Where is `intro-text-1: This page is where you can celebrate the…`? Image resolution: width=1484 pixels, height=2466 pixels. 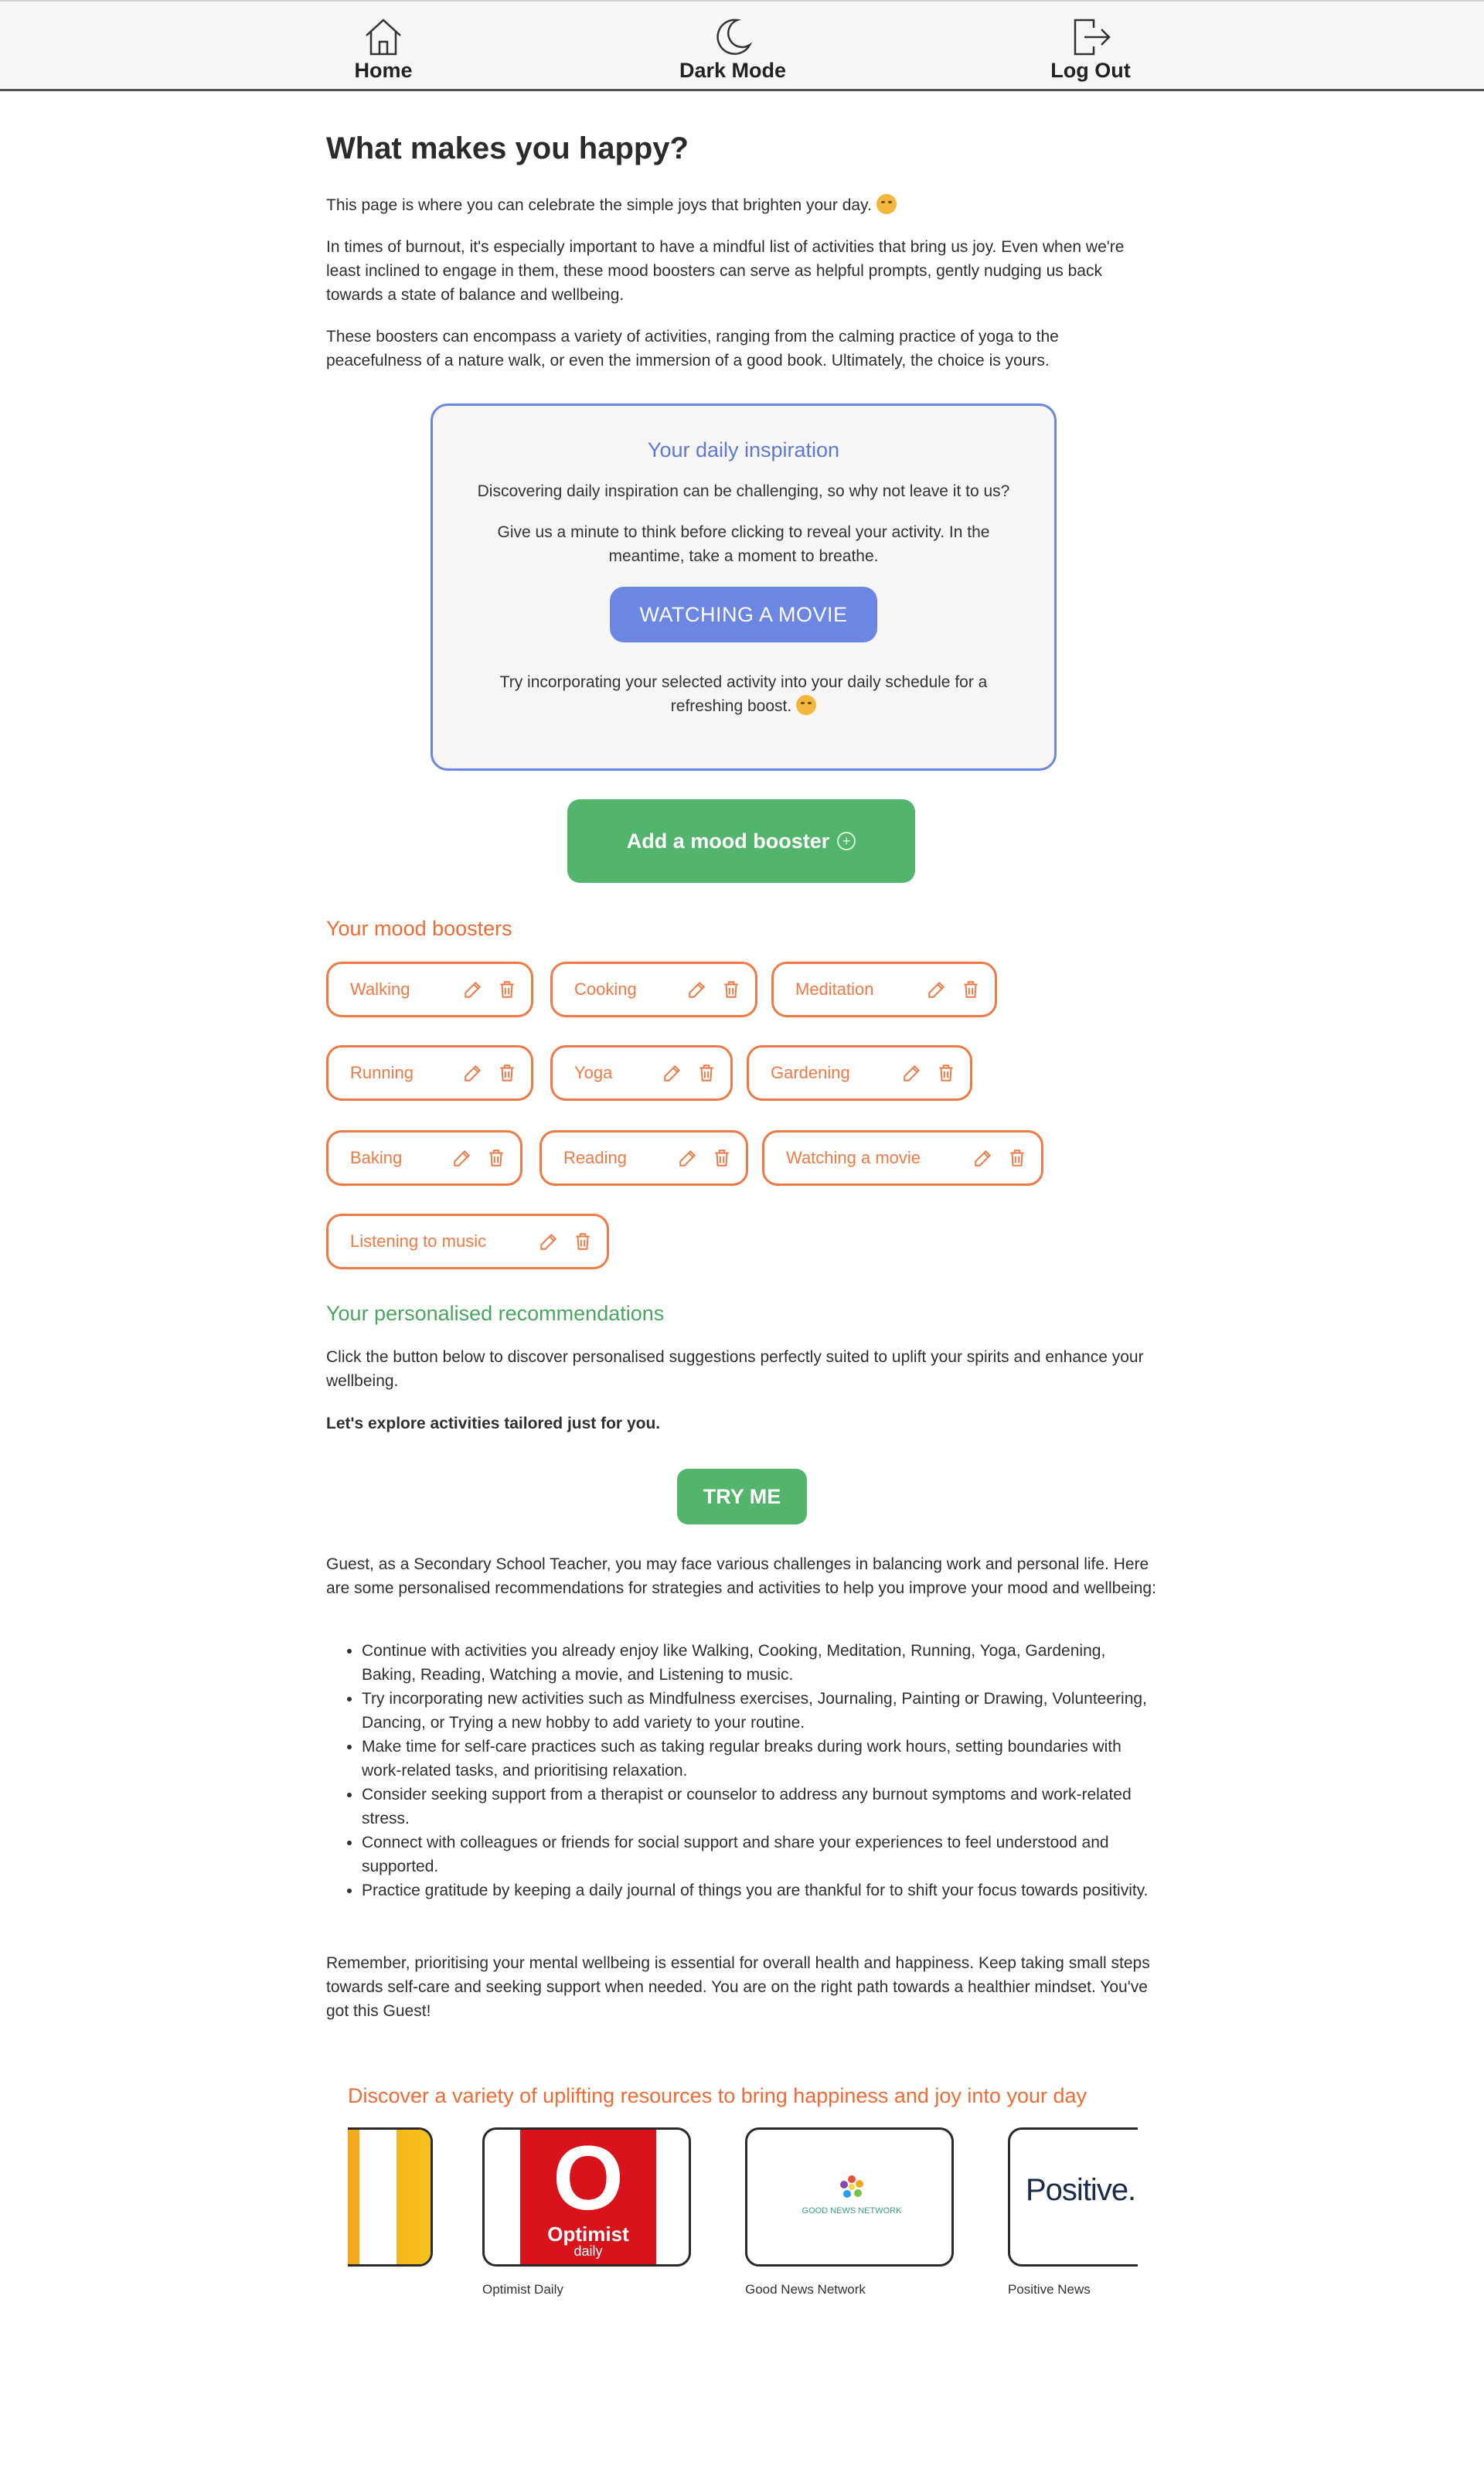 intro-text-1: This page is where you can celebrate the… is located at coordinates (599, 205).